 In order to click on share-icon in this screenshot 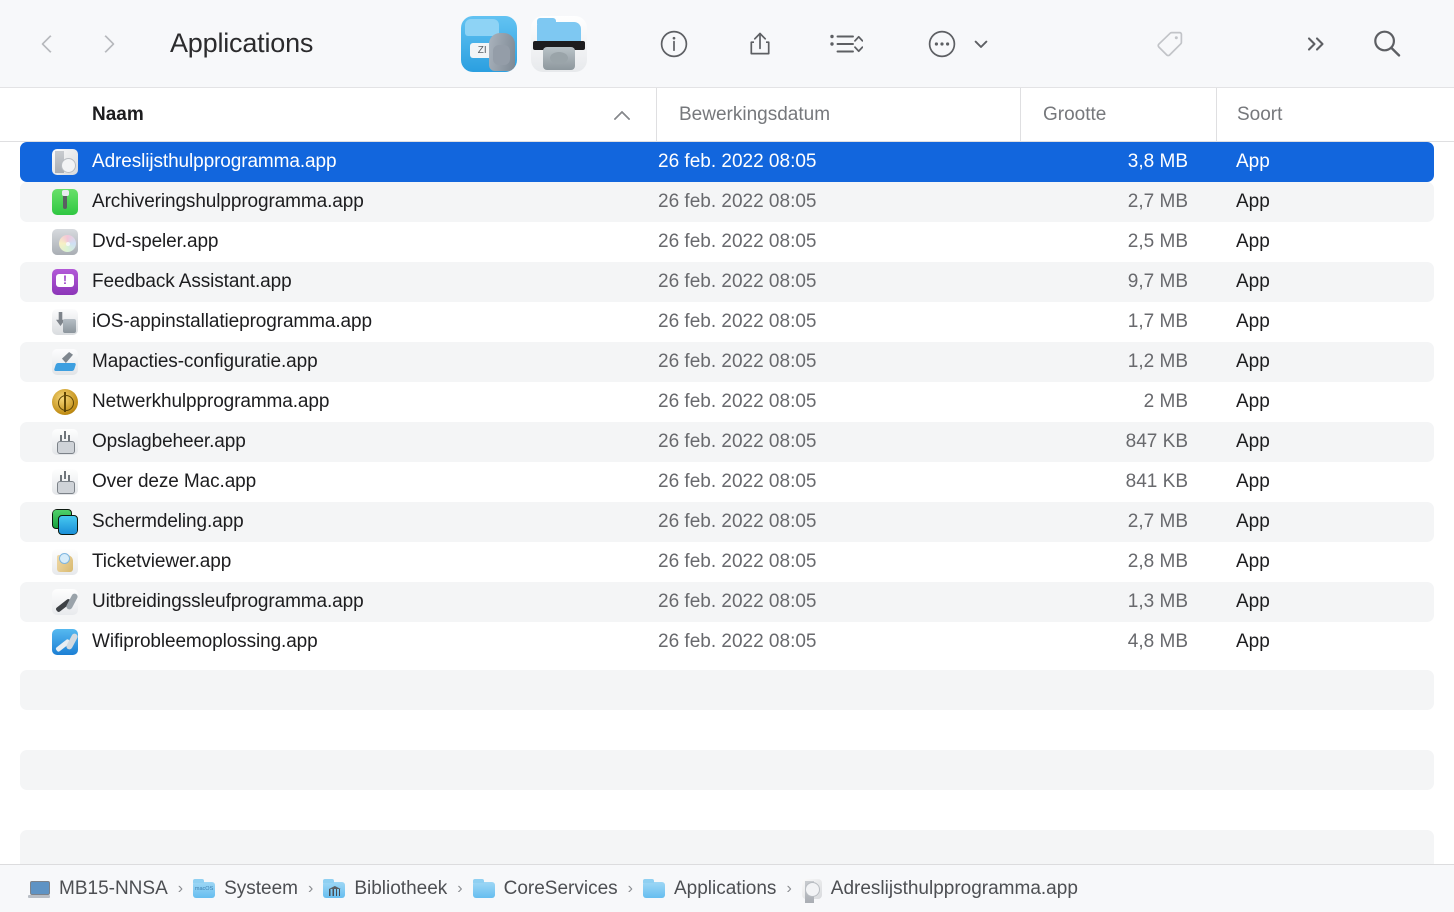, I will do `click(760, 44)`.